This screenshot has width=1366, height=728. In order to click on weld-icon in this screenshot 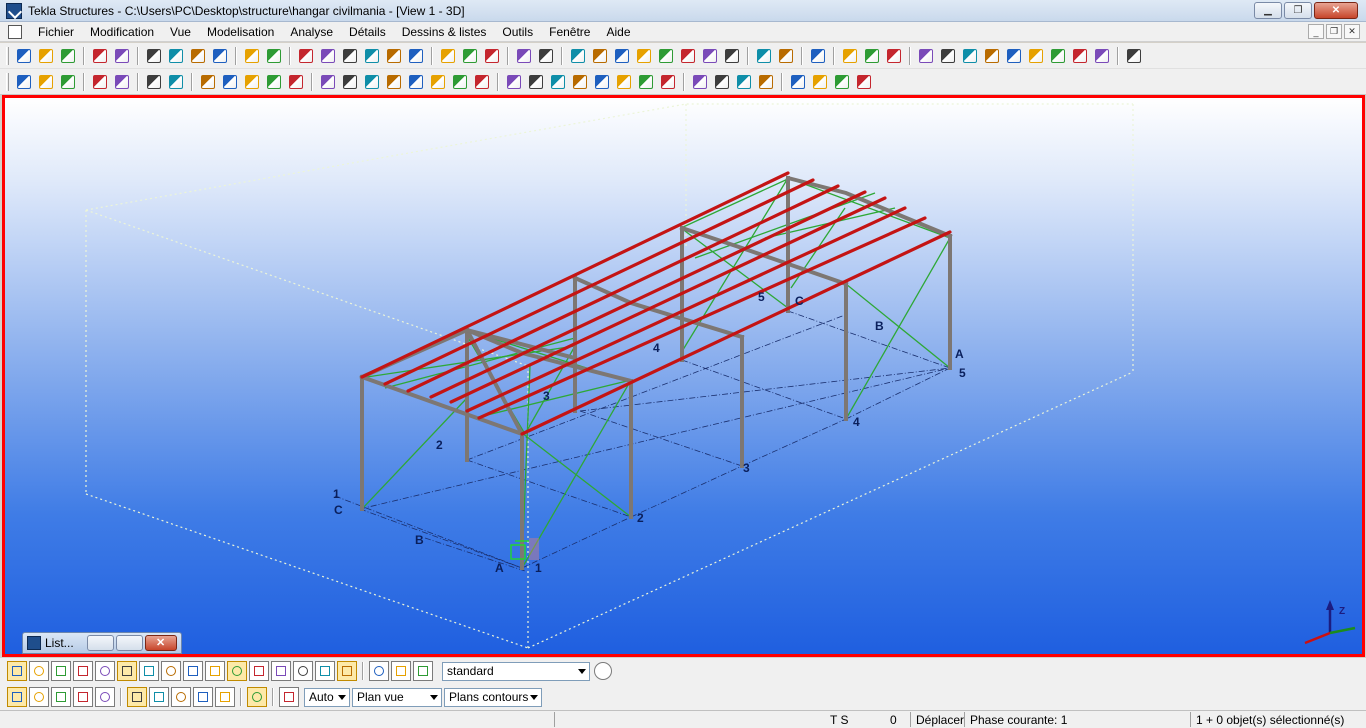, I will do `click(688, 55)`.